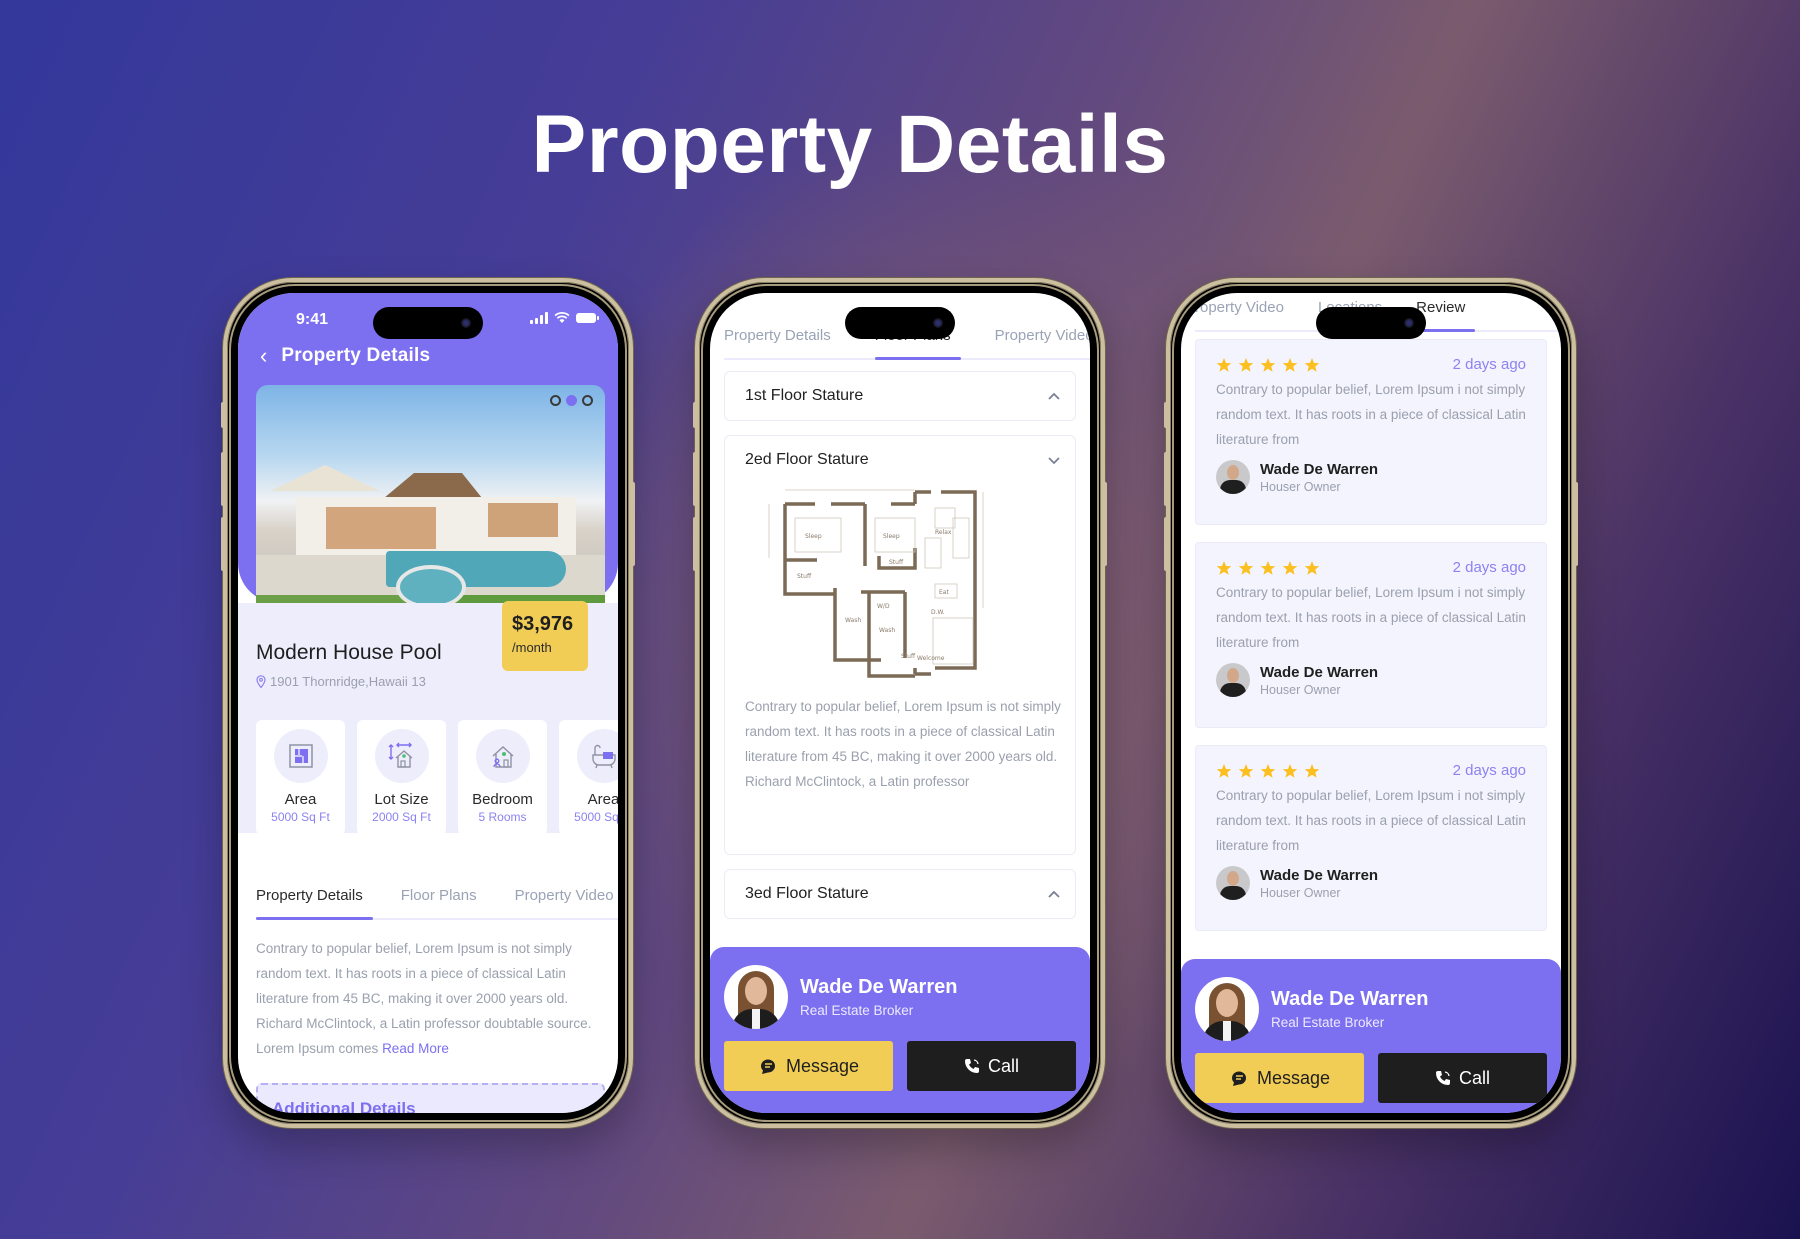 The height and width of the screenshot is (1239, 1800). Describe the element at coordinates (971, 1066) in the screenshot. I see `phone-call-icon` at that location.